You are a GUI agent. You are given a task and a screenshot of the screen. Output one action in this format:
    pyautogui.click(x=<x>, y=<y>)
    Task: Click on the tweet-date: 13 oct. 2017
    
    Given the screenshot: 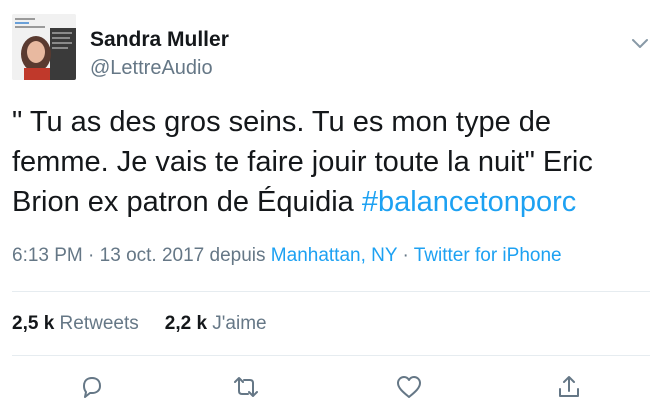 What is the action you would take?
    pyautogui.click(x=152, y=255)
    